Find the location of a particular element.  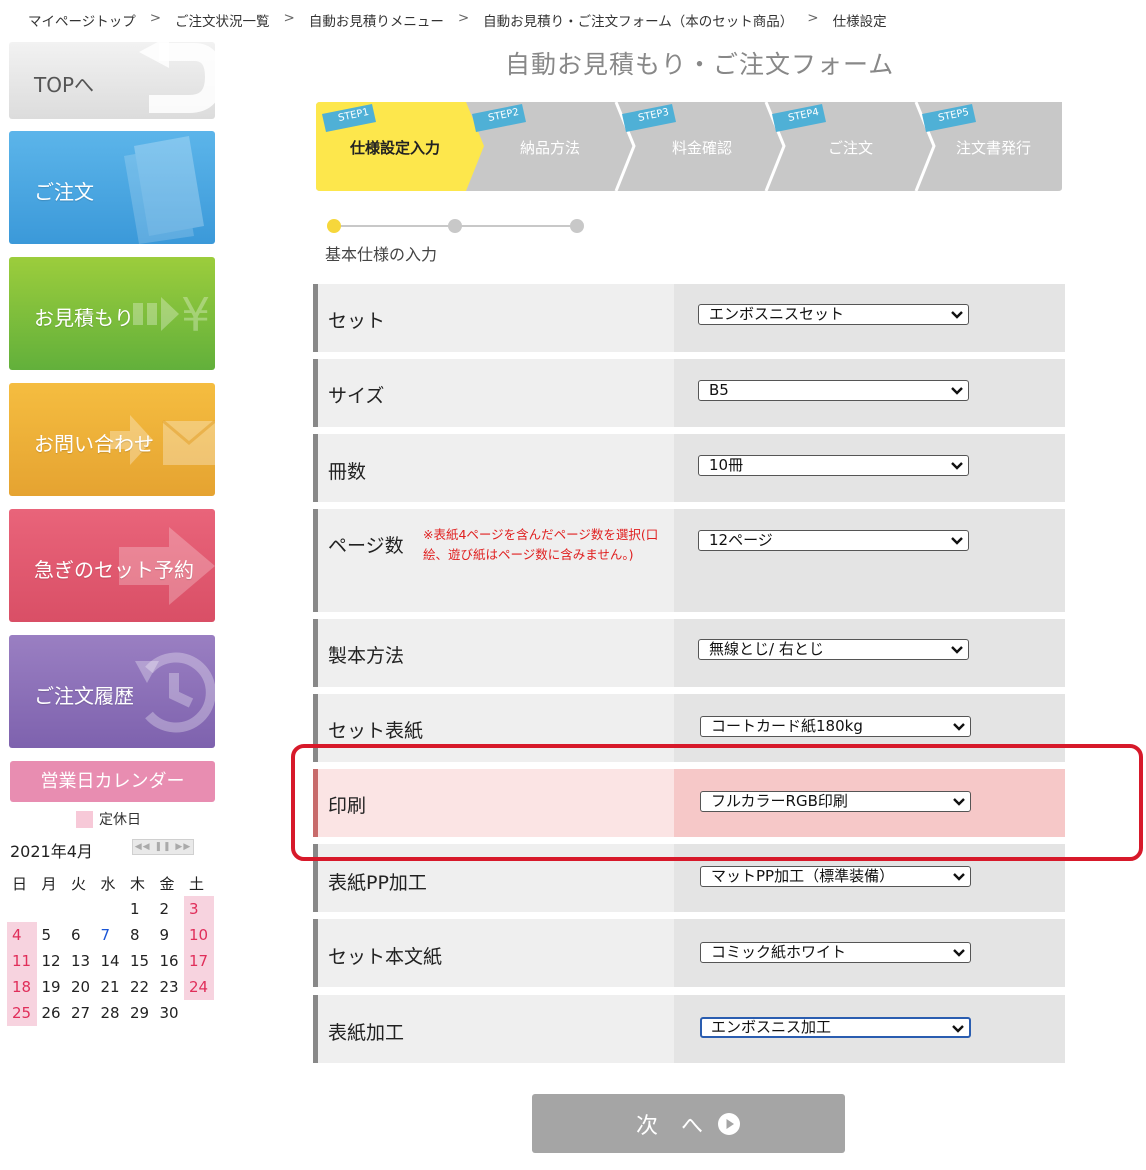

weekday-thu: 木 is located at coordinates (138, 883).